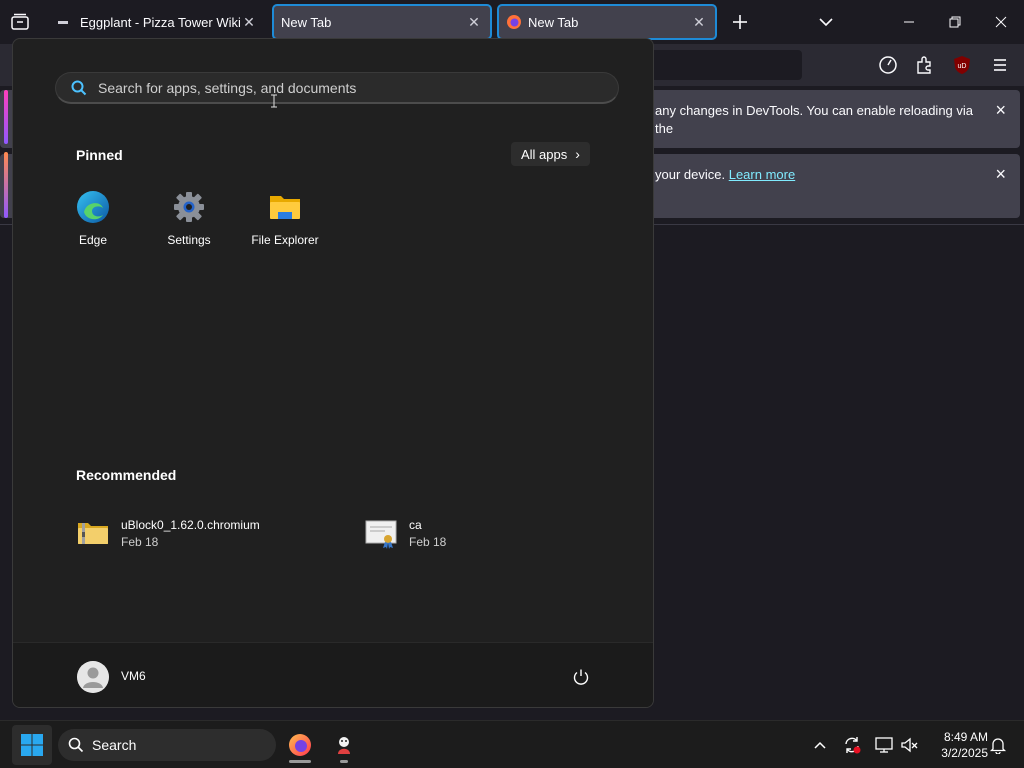 Image resolution: width=1024 pixels, height=768 pixels. Describe the element at coordinates (1000, 65) in the screenshot. I see `menu-icon` at that location.